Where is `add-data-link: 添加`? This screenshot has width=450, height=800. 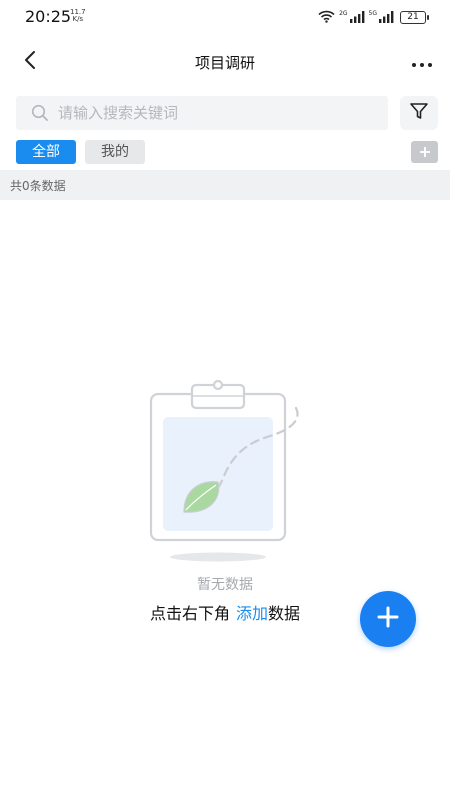
add-data-link: 添加 is located at coordinates (252, 613).